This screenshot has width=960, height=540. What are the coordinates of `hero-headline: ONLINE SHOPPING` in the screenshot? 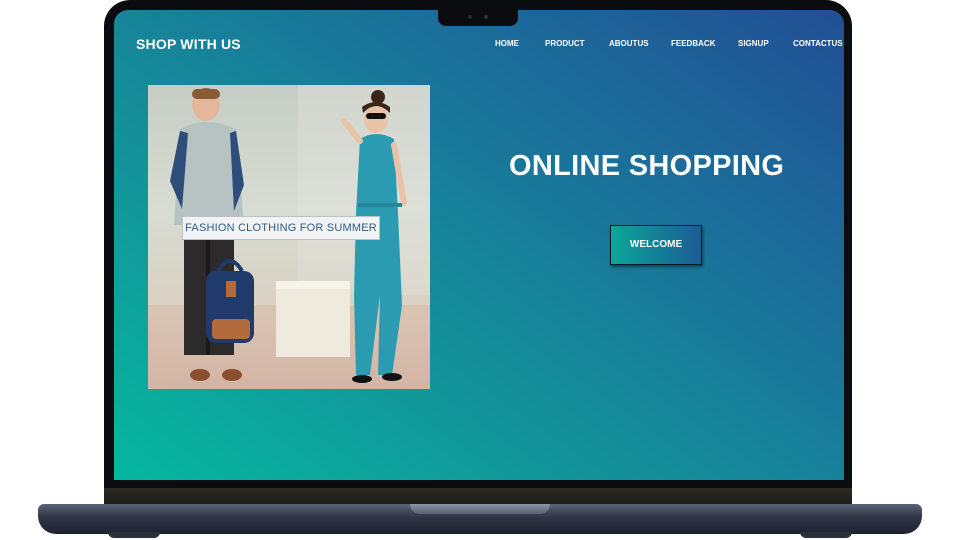 It's located at (647, 166).